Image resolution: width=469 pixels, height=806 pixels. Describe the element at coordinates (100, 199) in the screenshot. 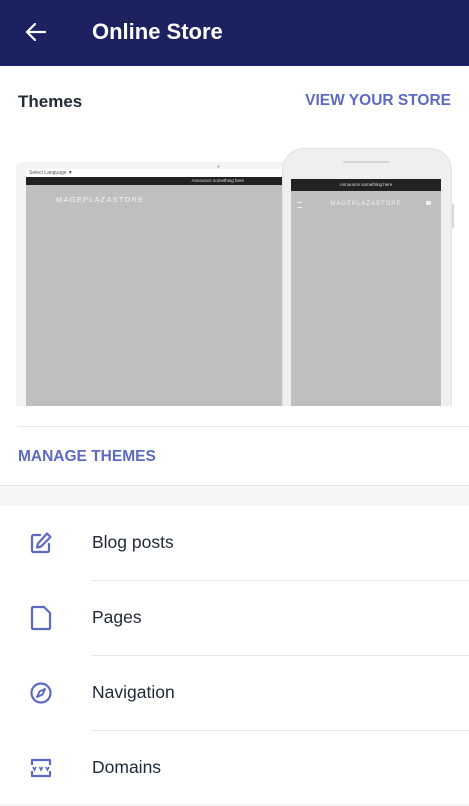

I see `store-brand: MAGEPLAZASTORE` at that location.